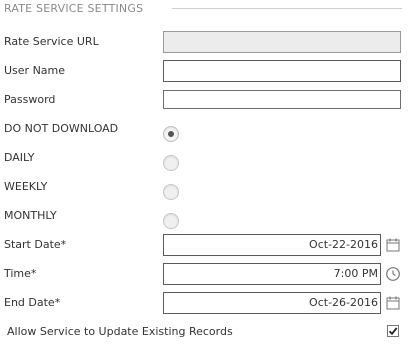  Describe the element at coordinates (282, 42) in the screenshot. I see `rate-service-url-field` at that location.